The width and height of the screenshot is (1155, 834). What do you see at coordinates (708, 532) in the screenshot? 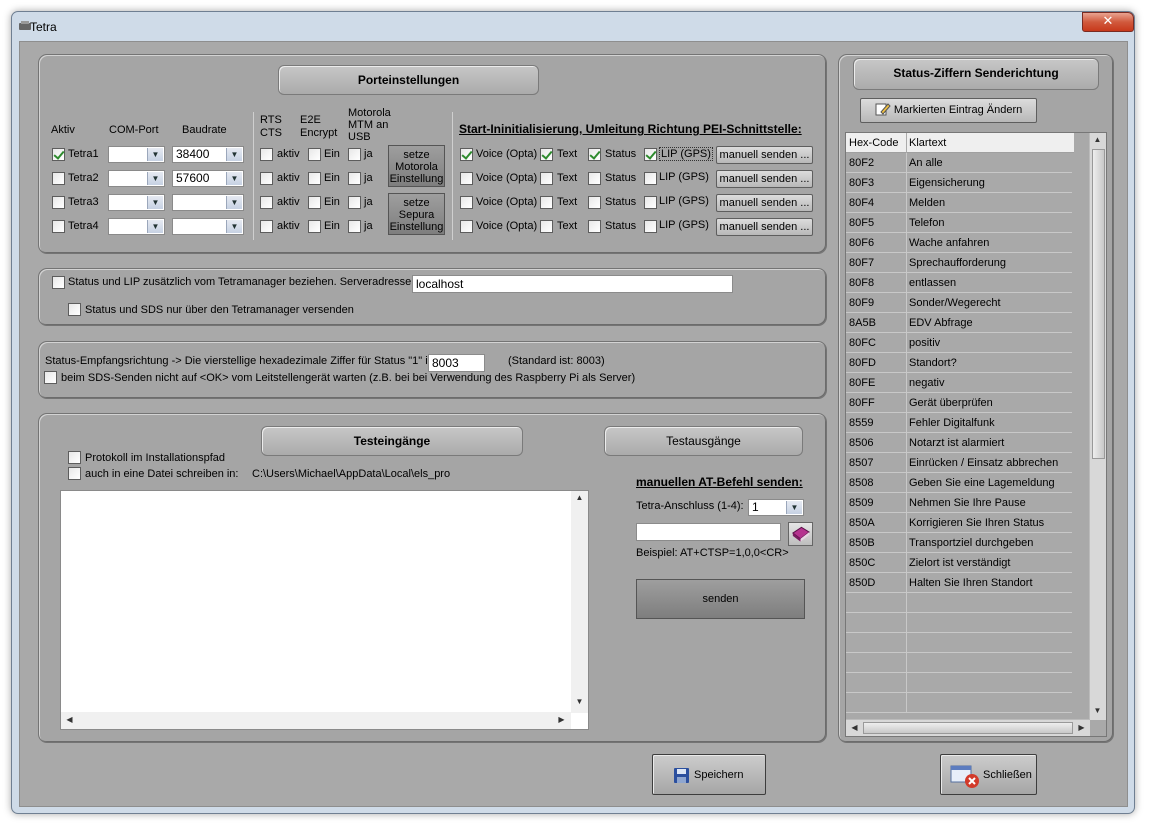
I see `at-command-input` at bounding box center [708, 532].